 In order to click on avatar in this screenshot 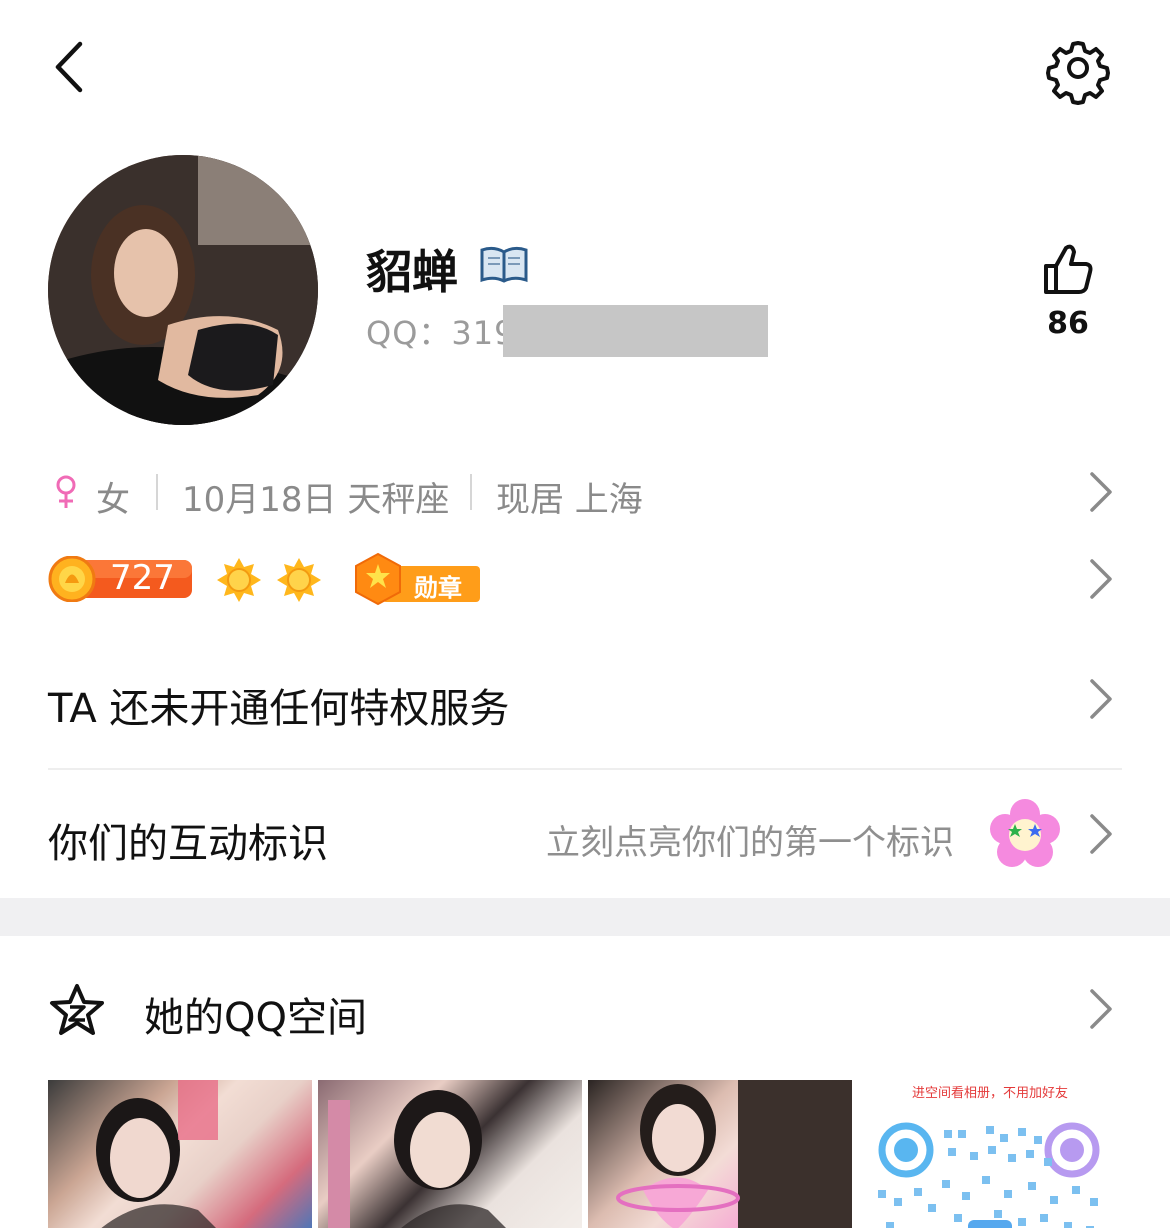, I will do `click(183, 290)`.